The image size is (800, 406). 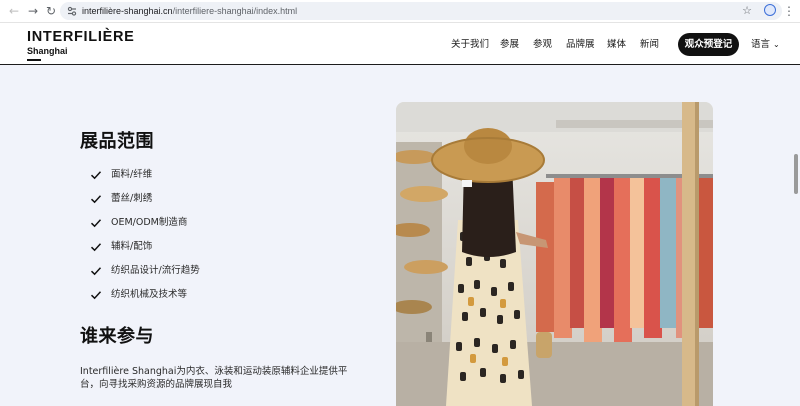 What do you see at coordinates (72, 11) in the screenshot?
I see `site-settings-icon` at bounding box center [72, 11].